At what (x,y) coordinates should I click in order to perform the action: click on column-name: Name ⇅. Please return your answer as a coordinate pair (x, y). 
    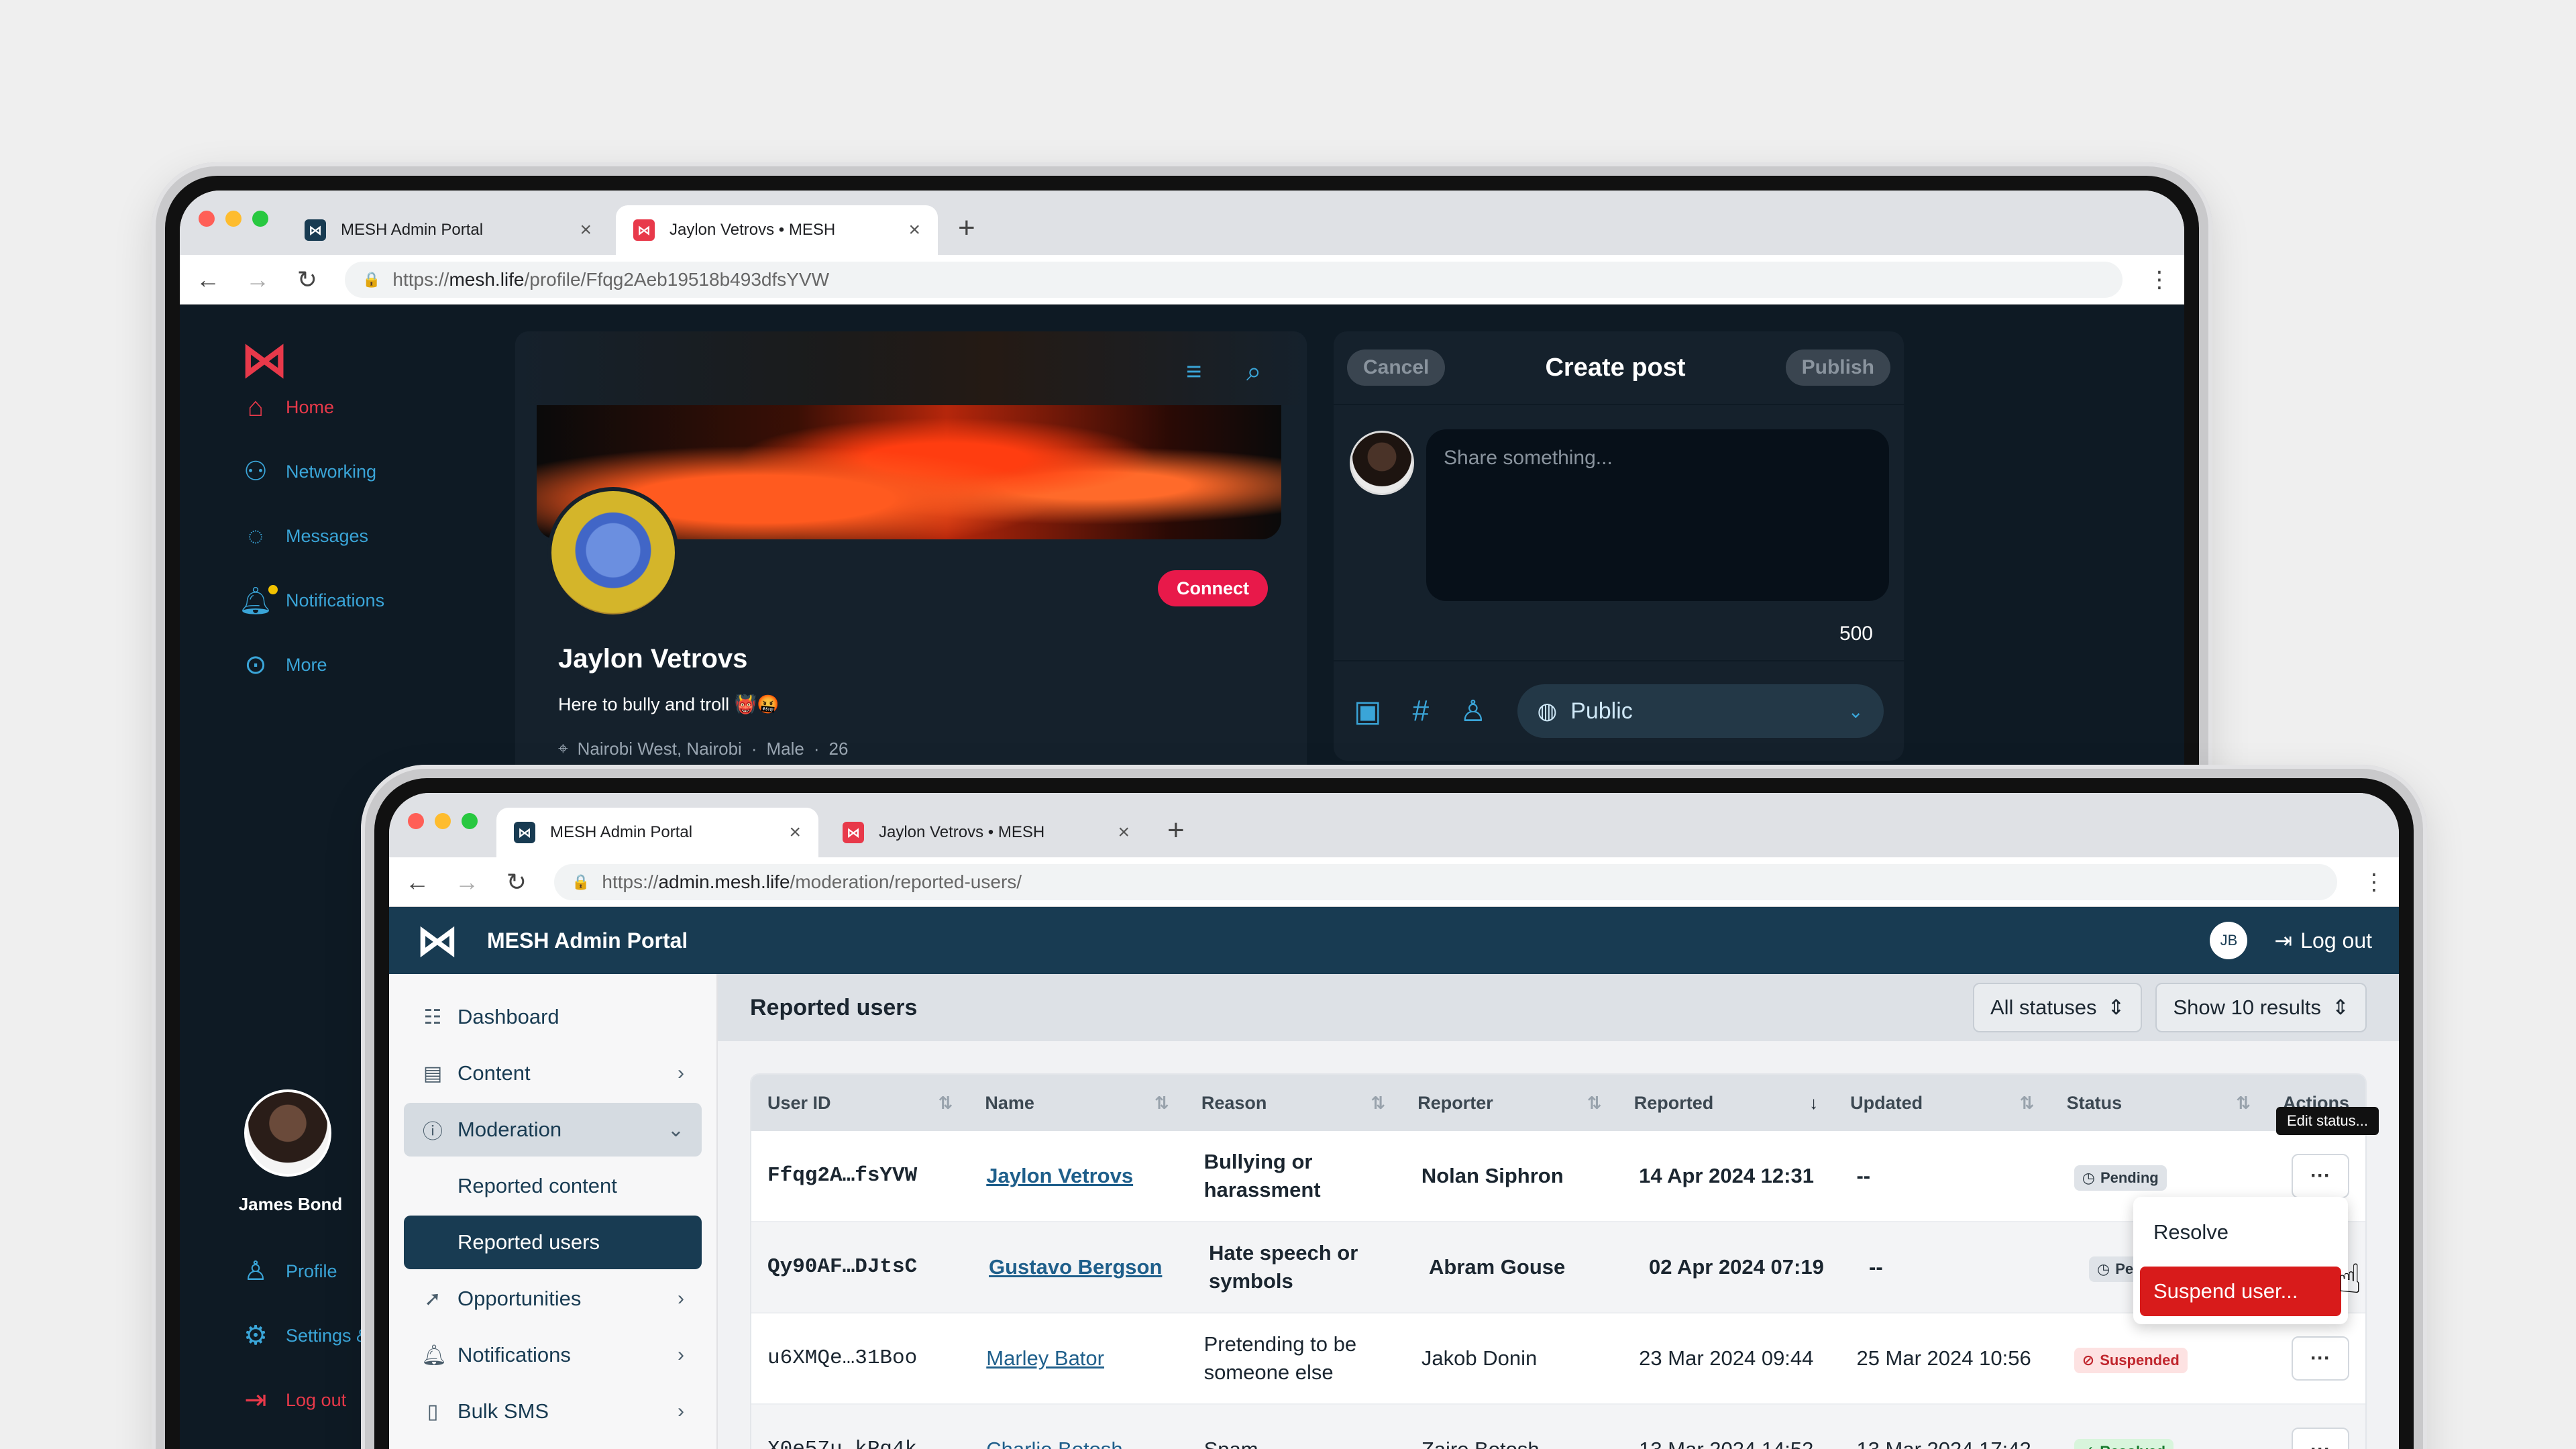
    Looking at the image, I should click on (1077, 1103).